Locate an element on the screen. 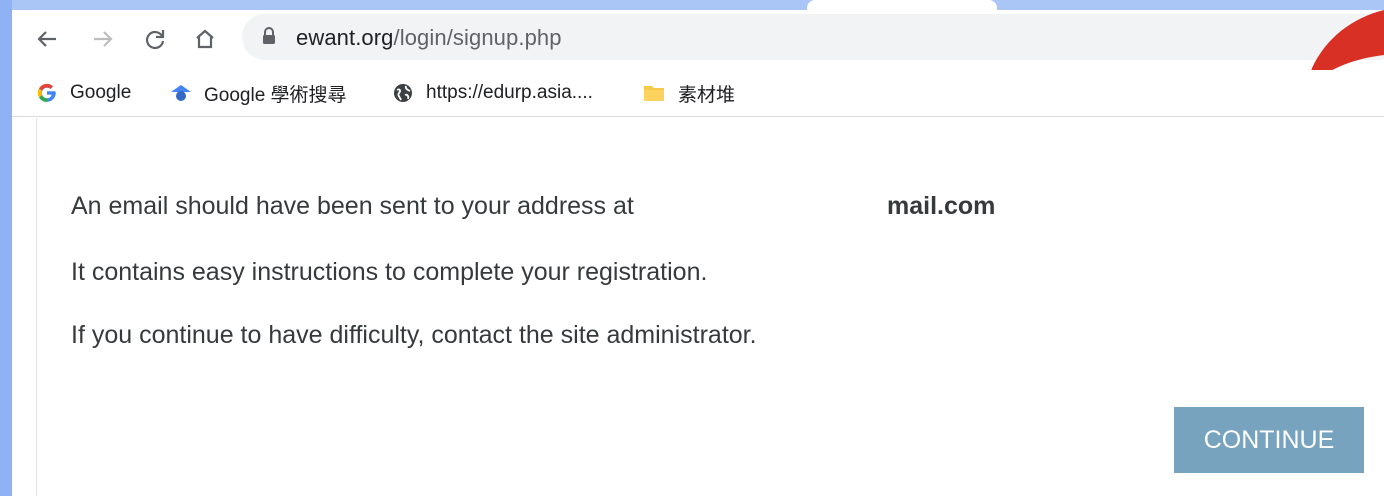 The width and height of the screenshot is (1384, 496). bookmark-google: Google is located at coordinates (83, 93).